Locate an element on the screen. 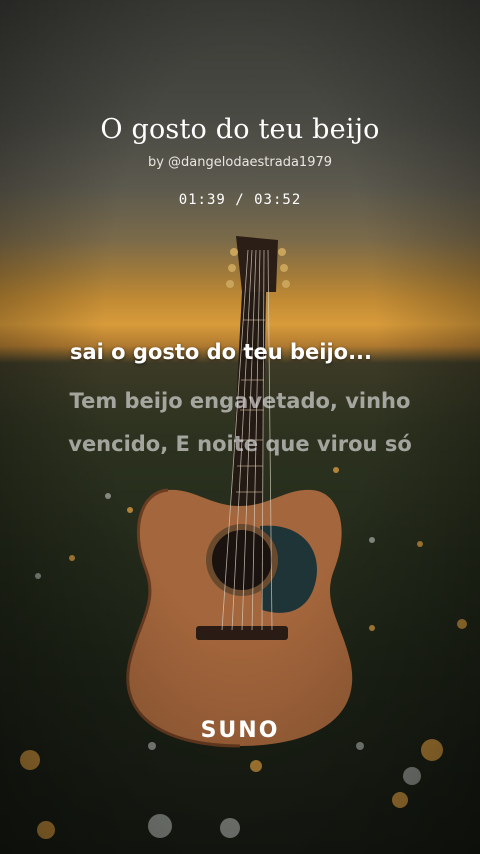 This screenshot has height=854, width=480. playback-time: 01:39 / 03:52 is located at coordinates (240, 200).